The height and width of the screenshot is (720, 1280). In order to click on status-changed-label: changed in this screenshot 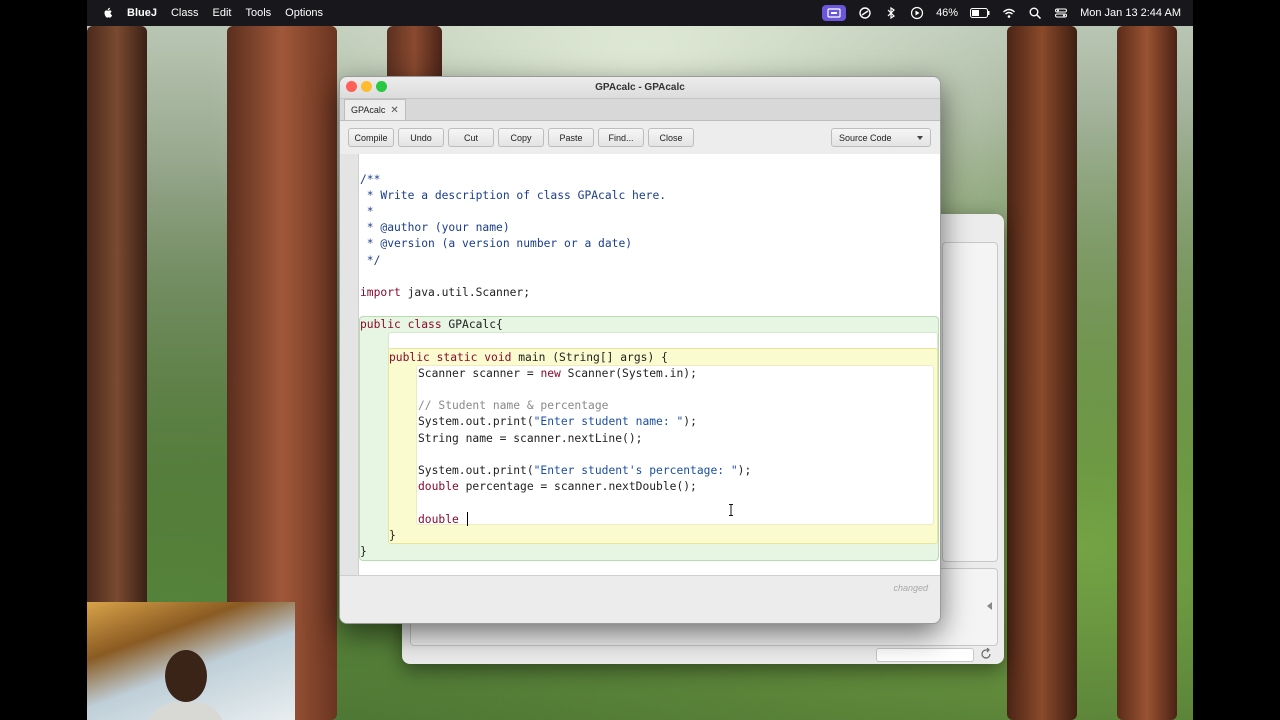, I will do `click(910, 588)`.